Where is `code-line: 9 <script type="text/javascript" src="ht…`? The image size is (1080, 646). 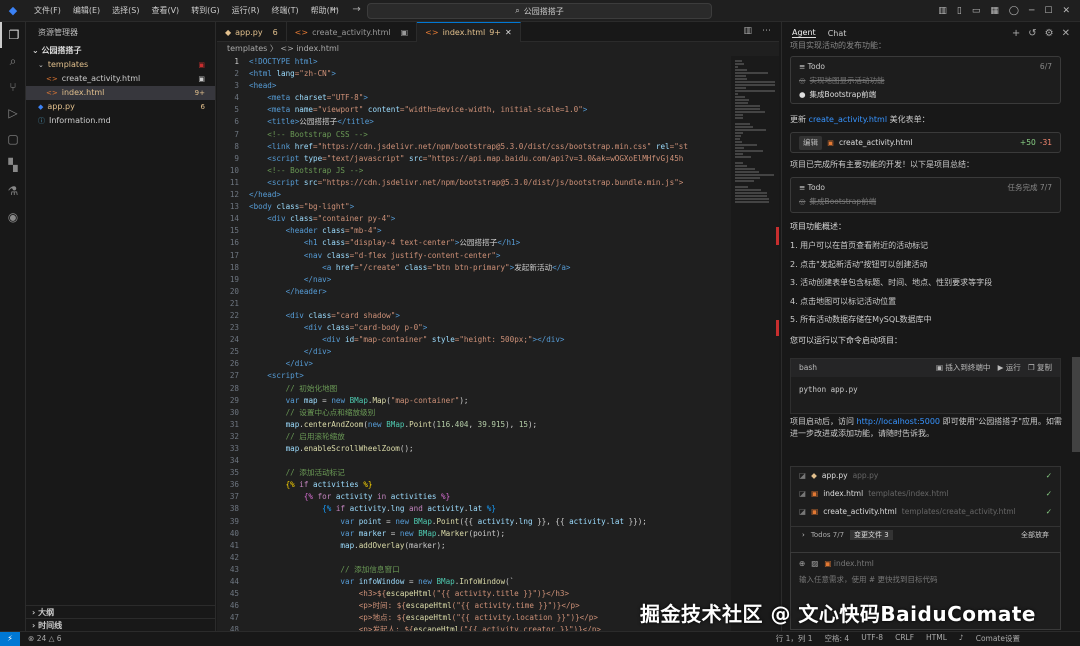
code-line: 9 <script type="text/javascript" src="ht… is located at coordinates (498, 159).